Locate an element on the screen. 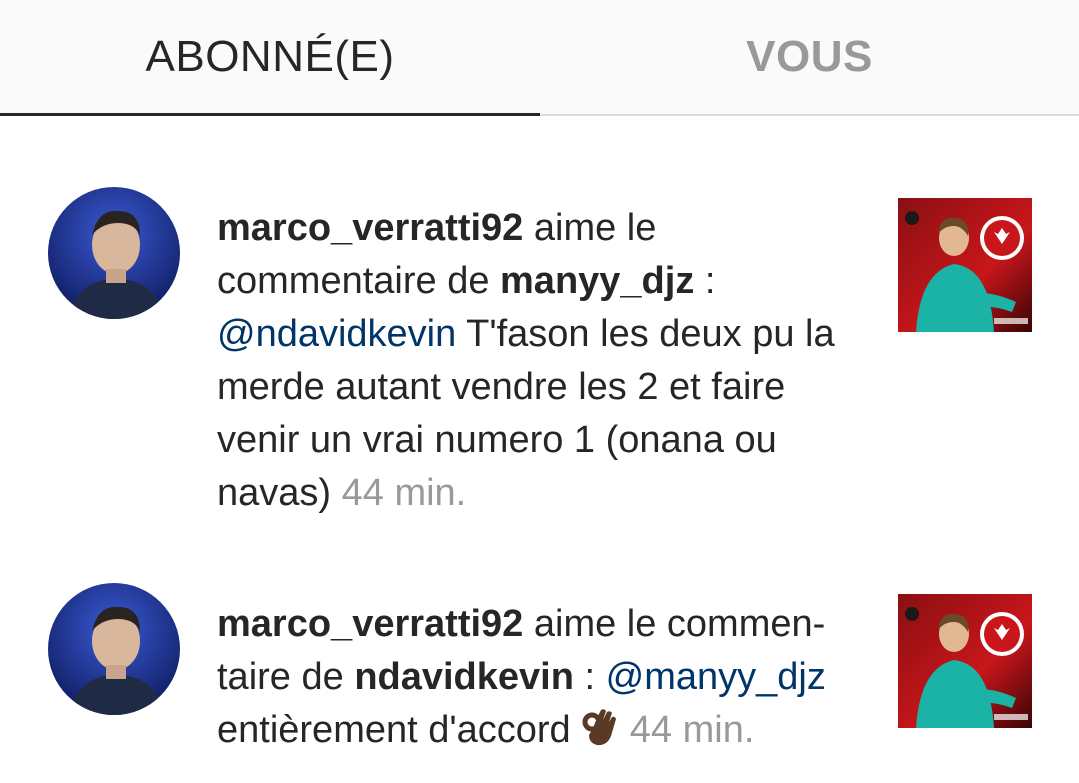 The height and width of the screenshot is (783, 1079). comment-author-username: manyy_djz is located at coordinates (597, 281).